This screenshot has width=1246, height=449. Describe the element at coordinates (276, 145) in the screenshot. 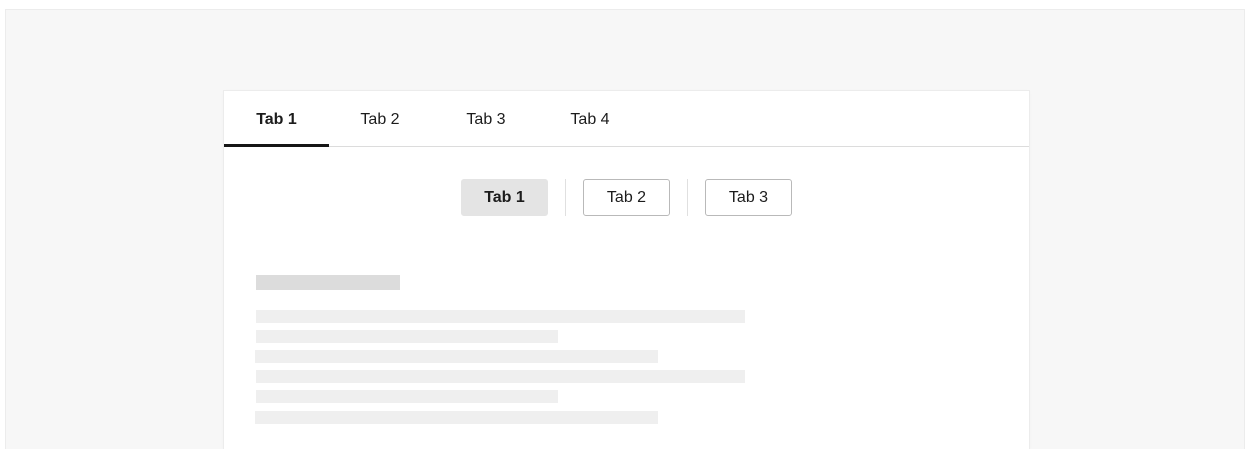

I see `active-tab-indicator` at that location.